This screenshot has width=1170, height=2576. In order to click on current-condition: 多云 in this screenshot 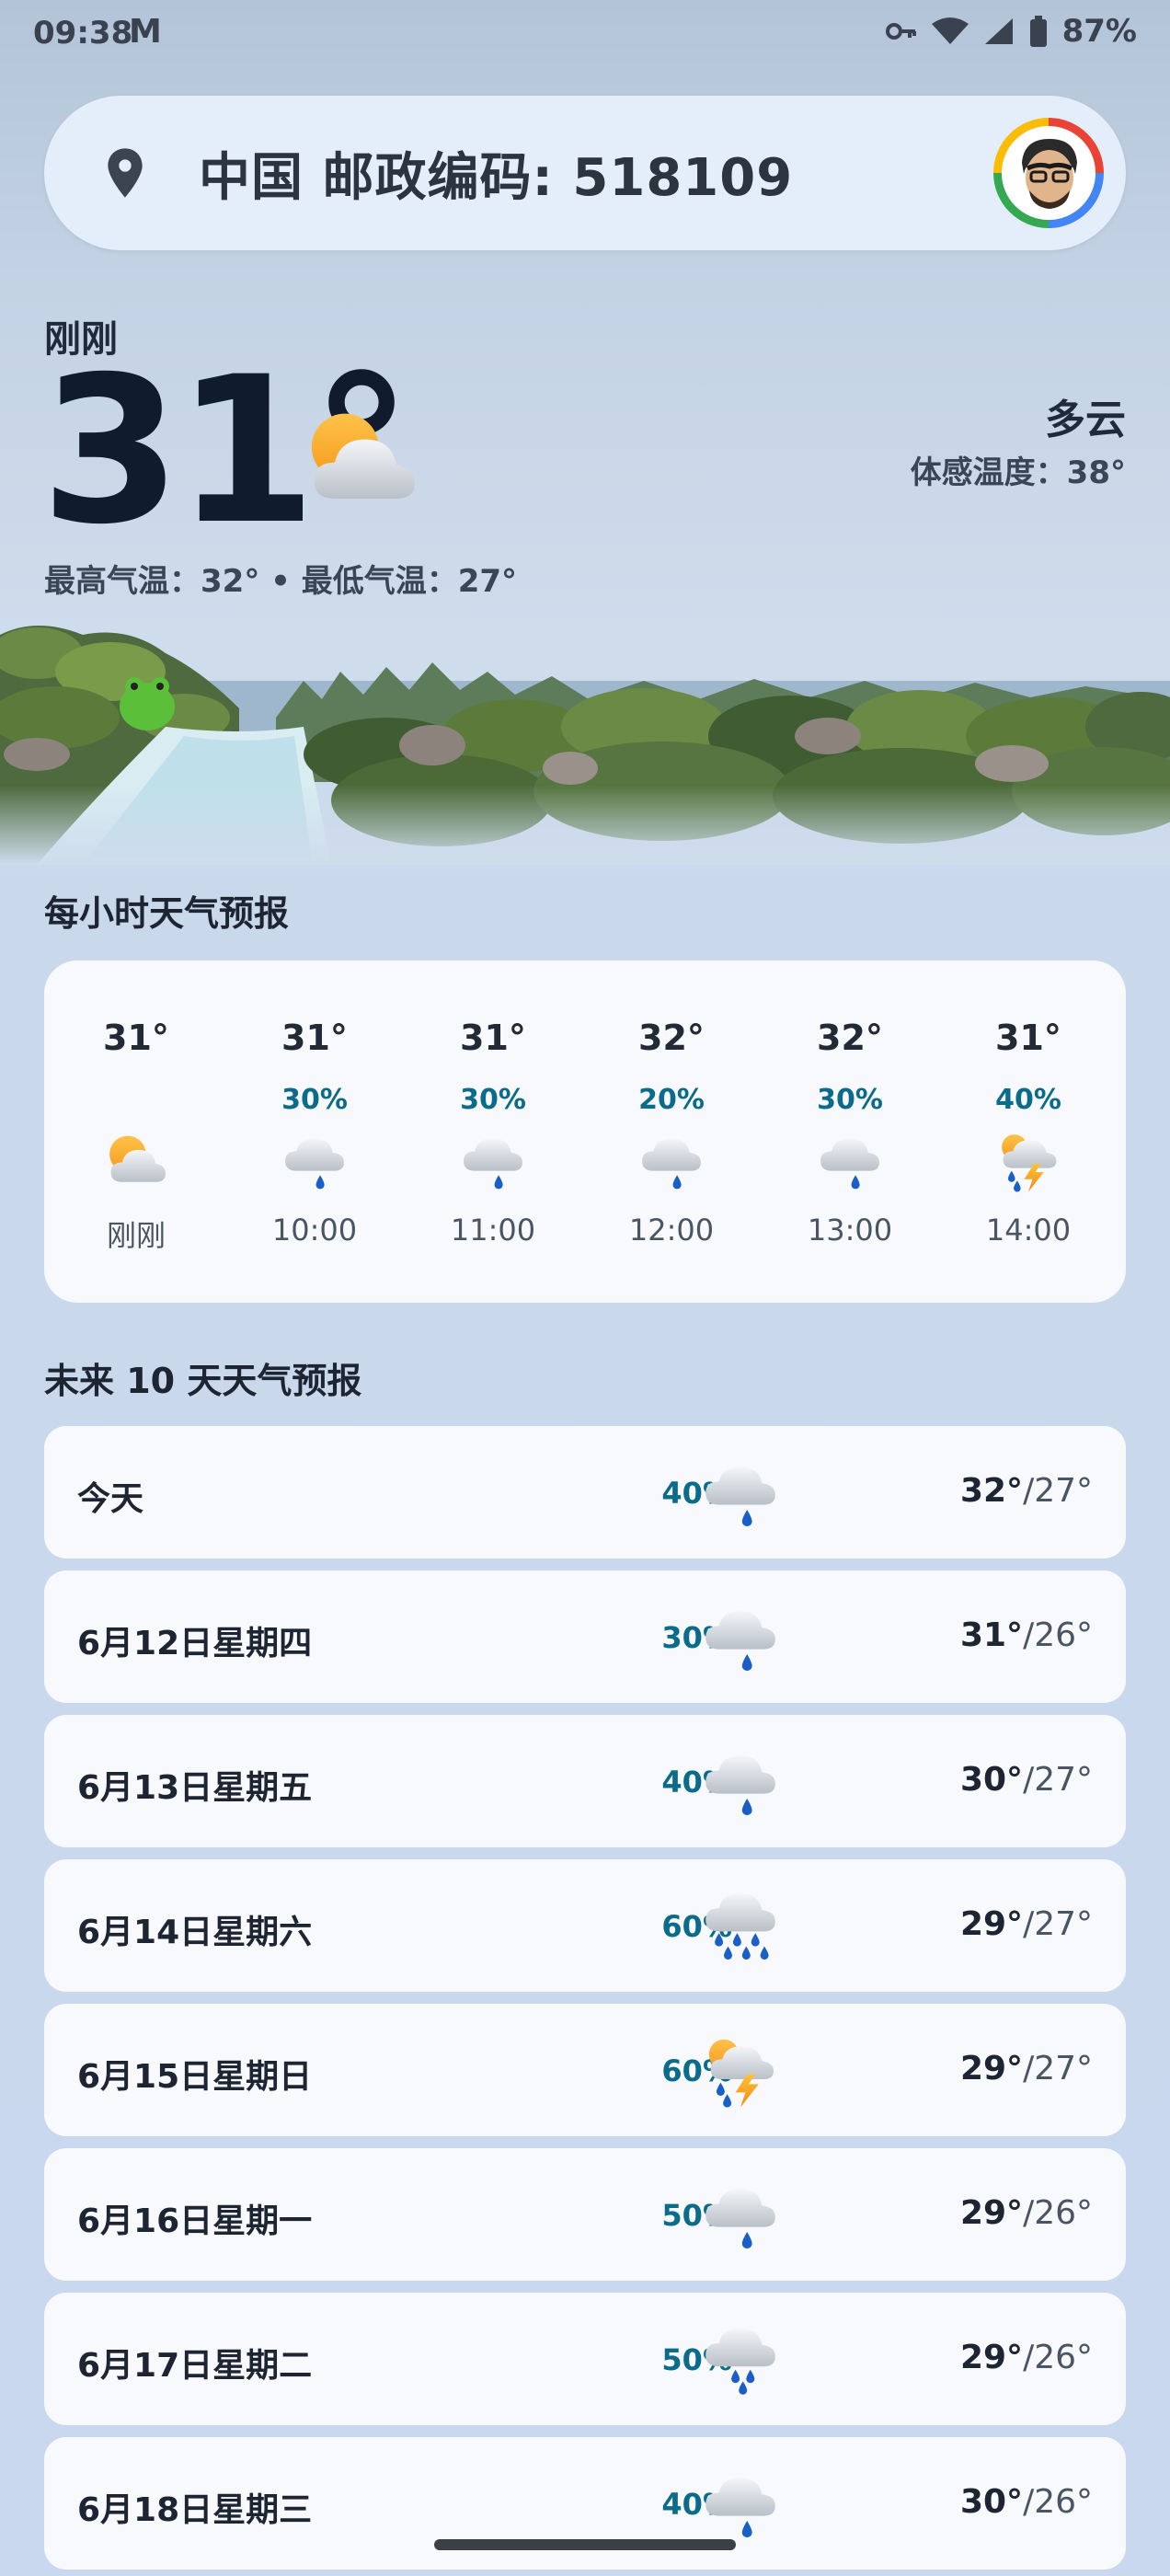, I will do `click(1085, 420)`.